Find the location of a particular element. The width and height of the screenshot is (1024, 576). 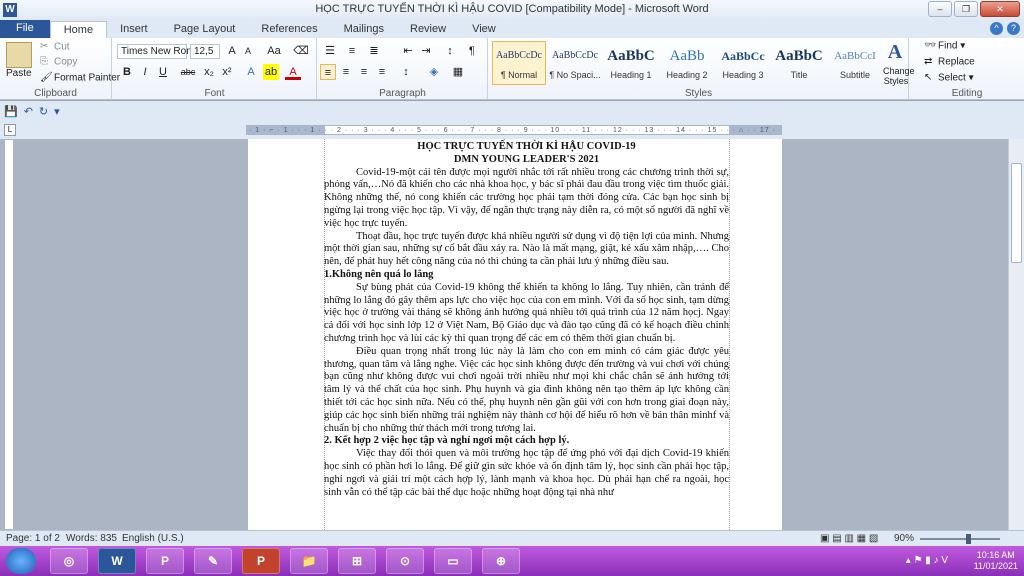

change-case-button: Aa is located at coordinates (274, 51).